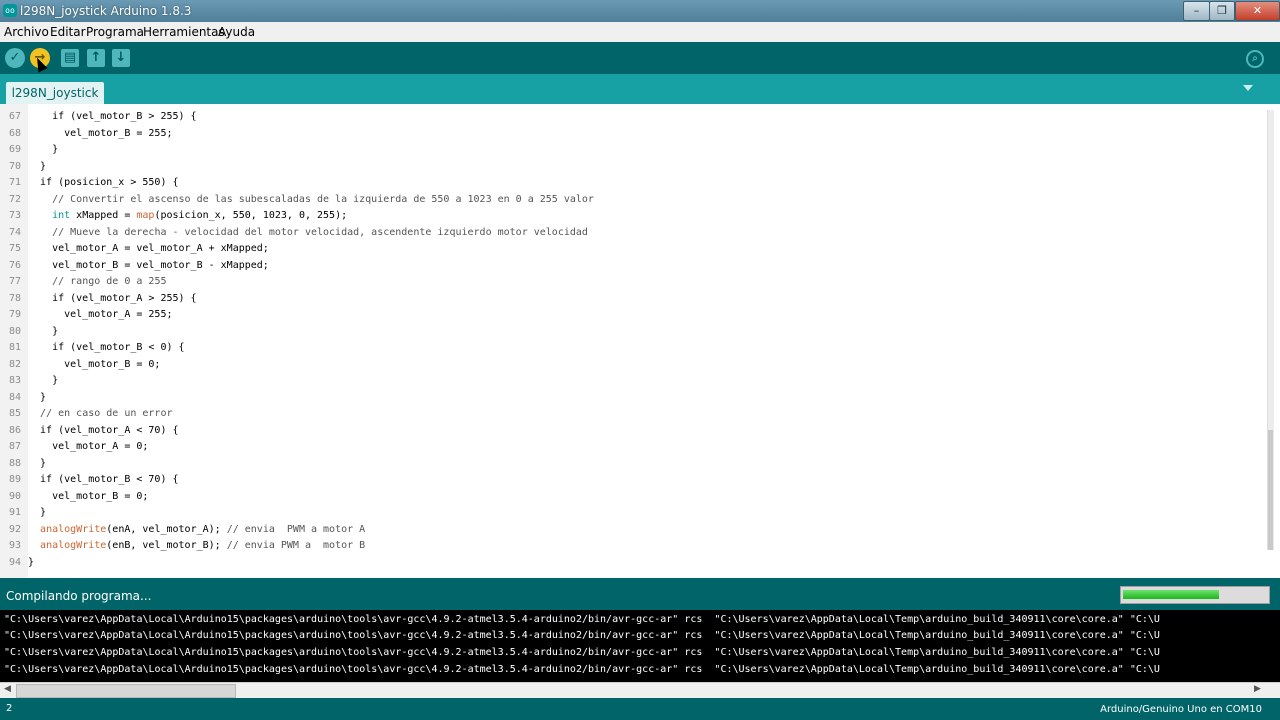  Describe the element at coordinates (109, 281) in the screenshot. I see `code-text: // rango de 0 a 255` at that location.